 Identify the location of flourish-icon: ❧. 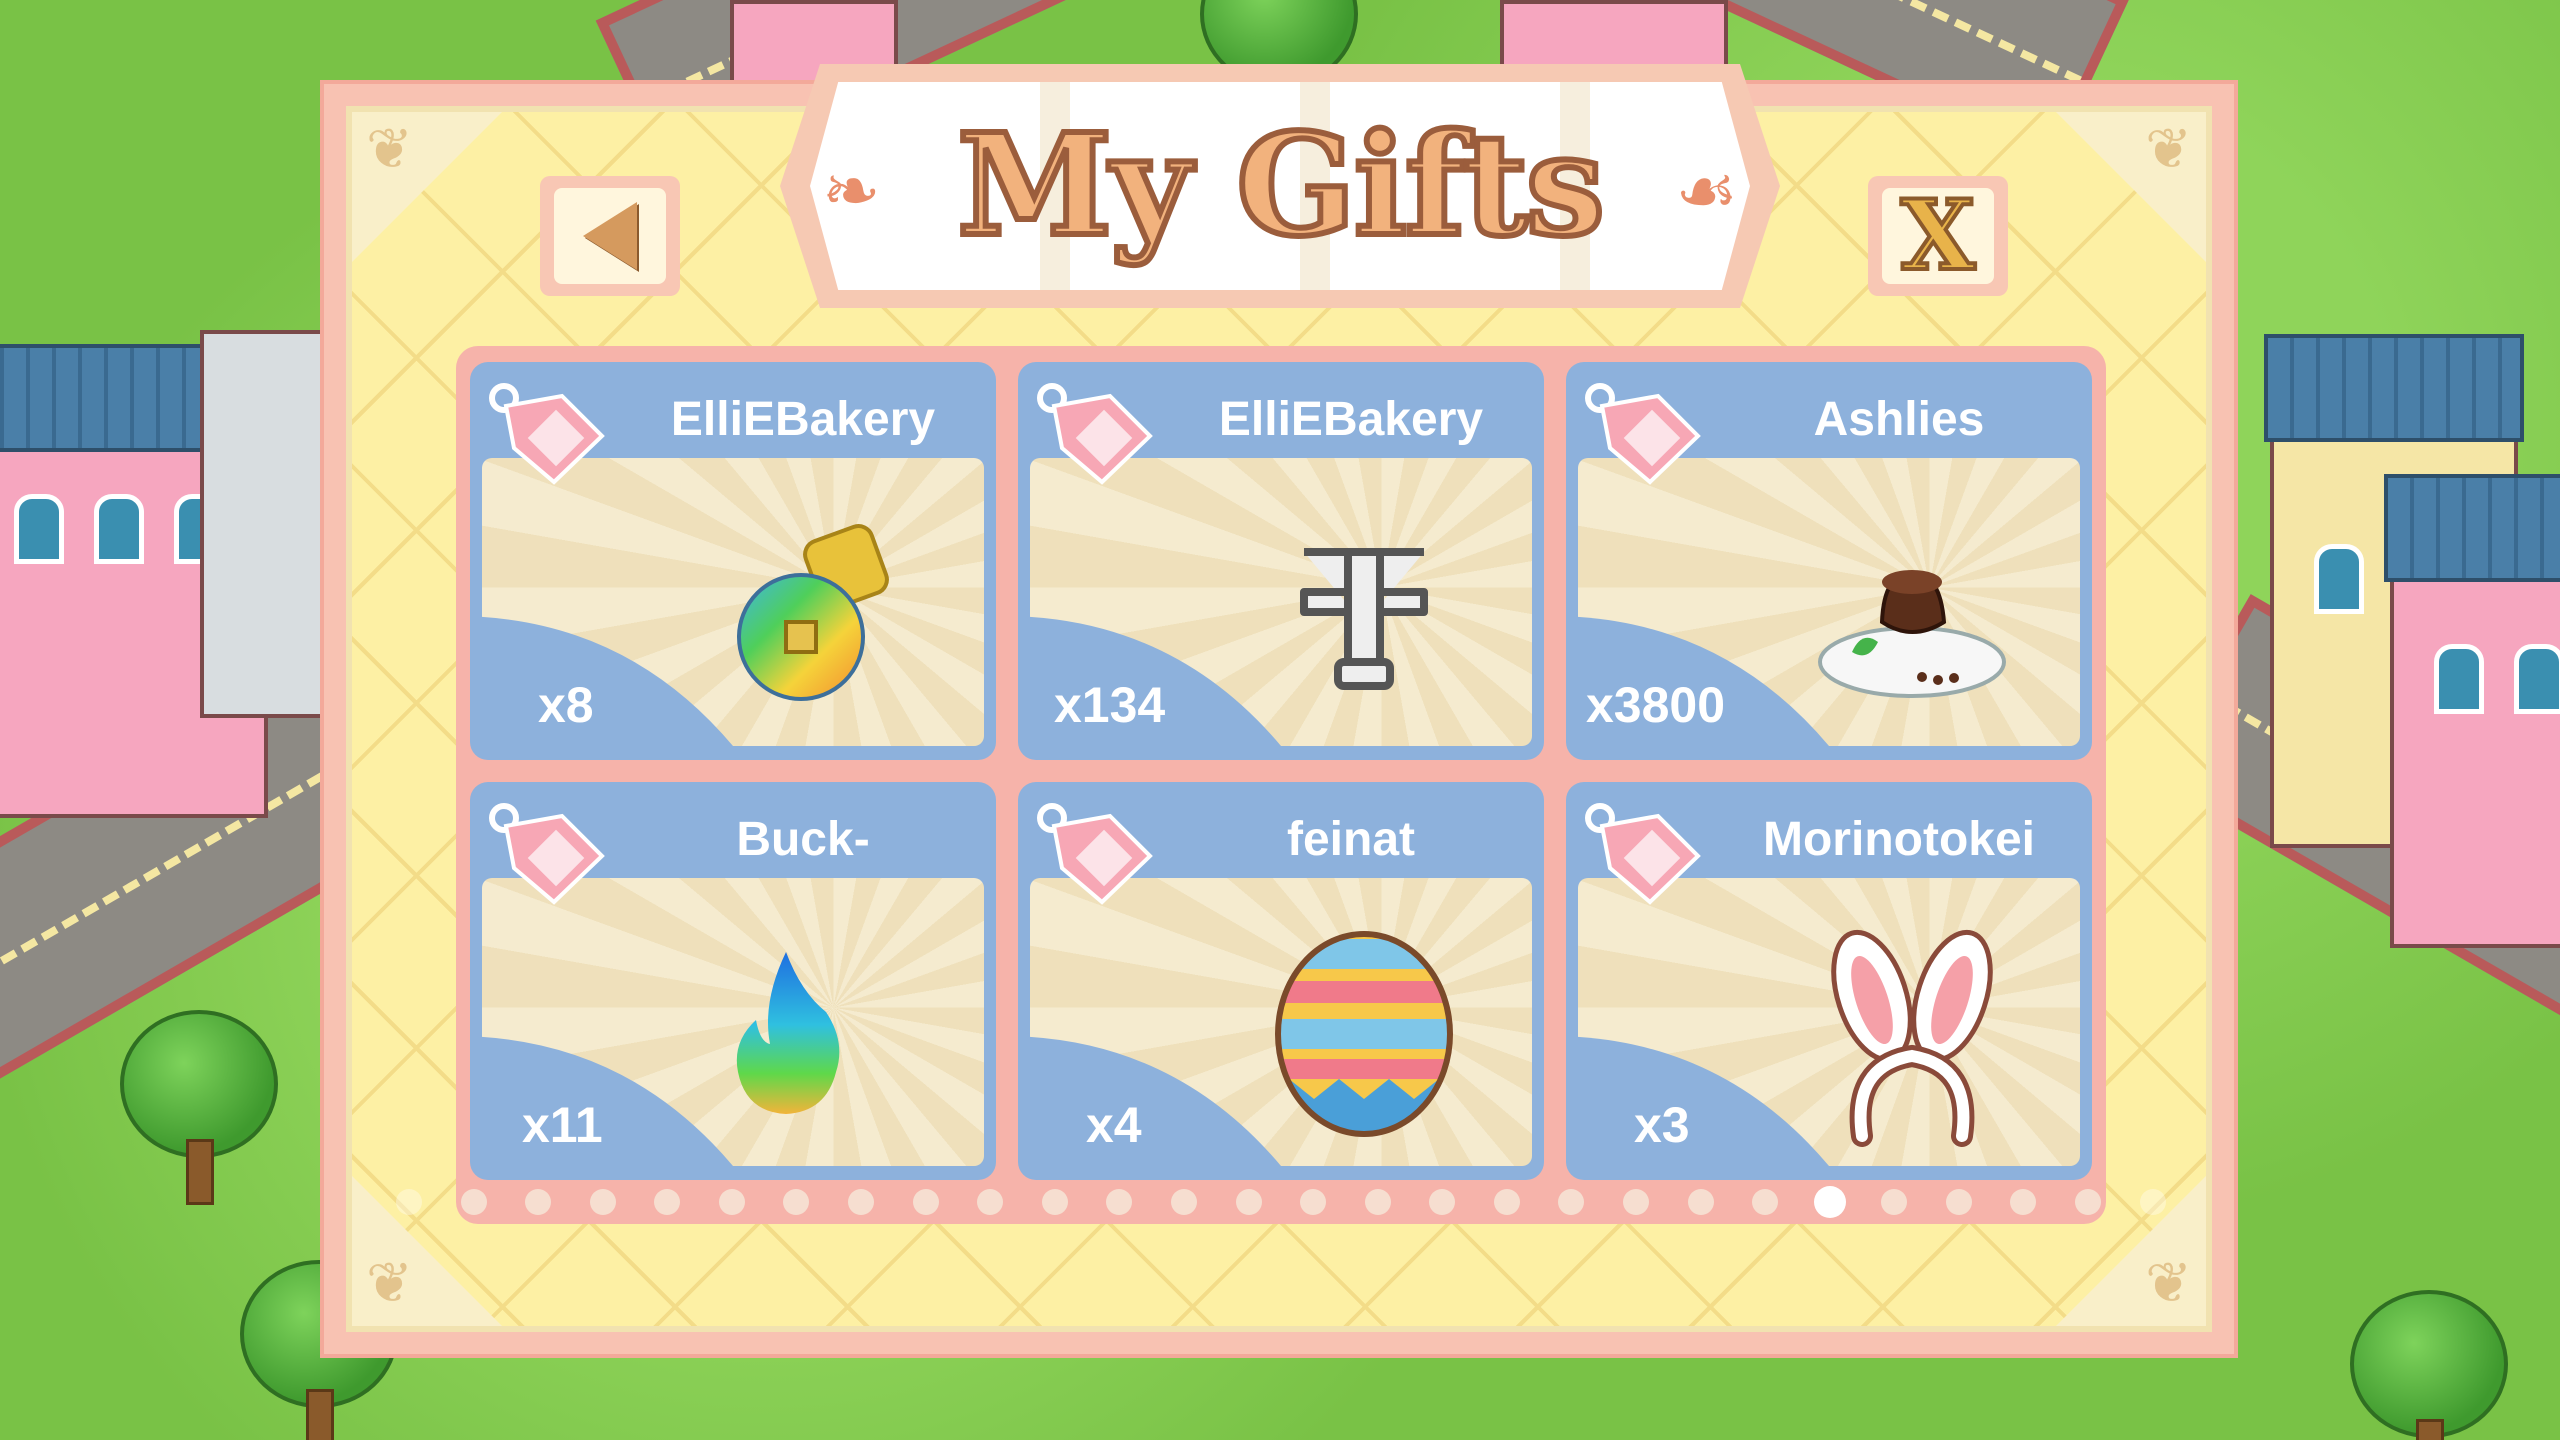
(851, 191).